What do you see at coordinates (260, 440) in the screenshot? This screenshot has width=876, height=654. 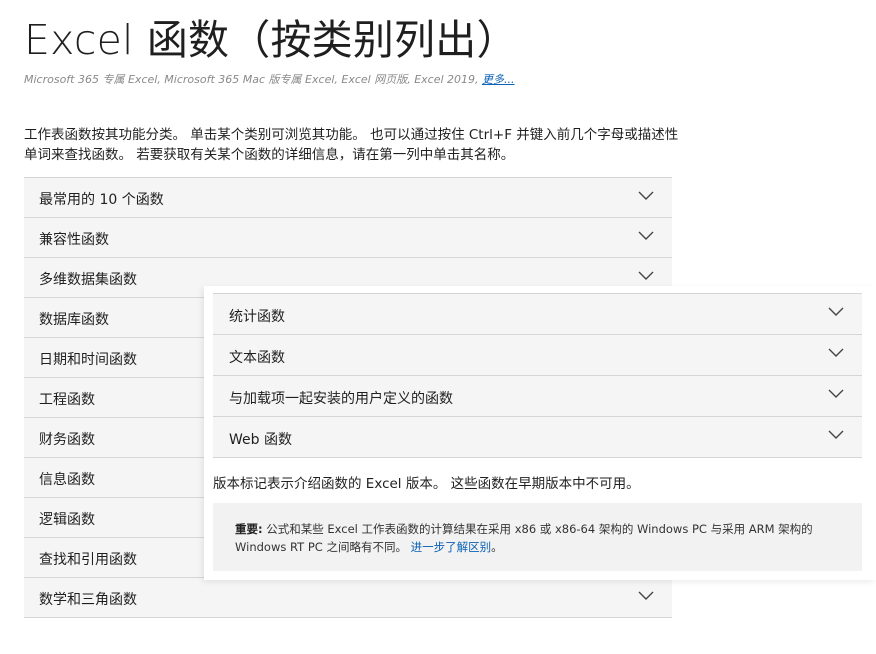 I see `category-label: Web 函数` at bounding box center [260, 440].